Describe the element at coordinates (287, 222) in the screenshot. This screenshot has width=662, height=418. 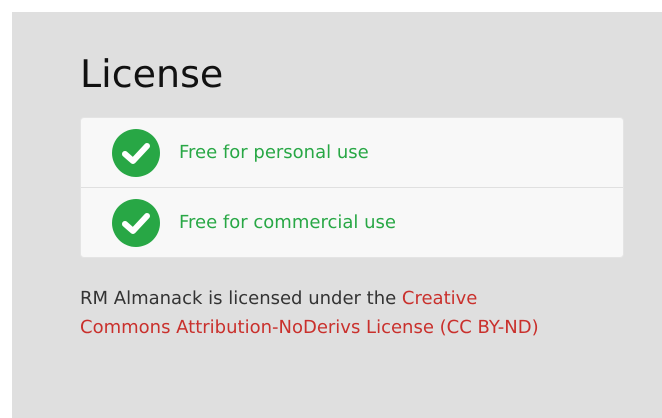
I see `feature-label: Free for commercial use` at that location.